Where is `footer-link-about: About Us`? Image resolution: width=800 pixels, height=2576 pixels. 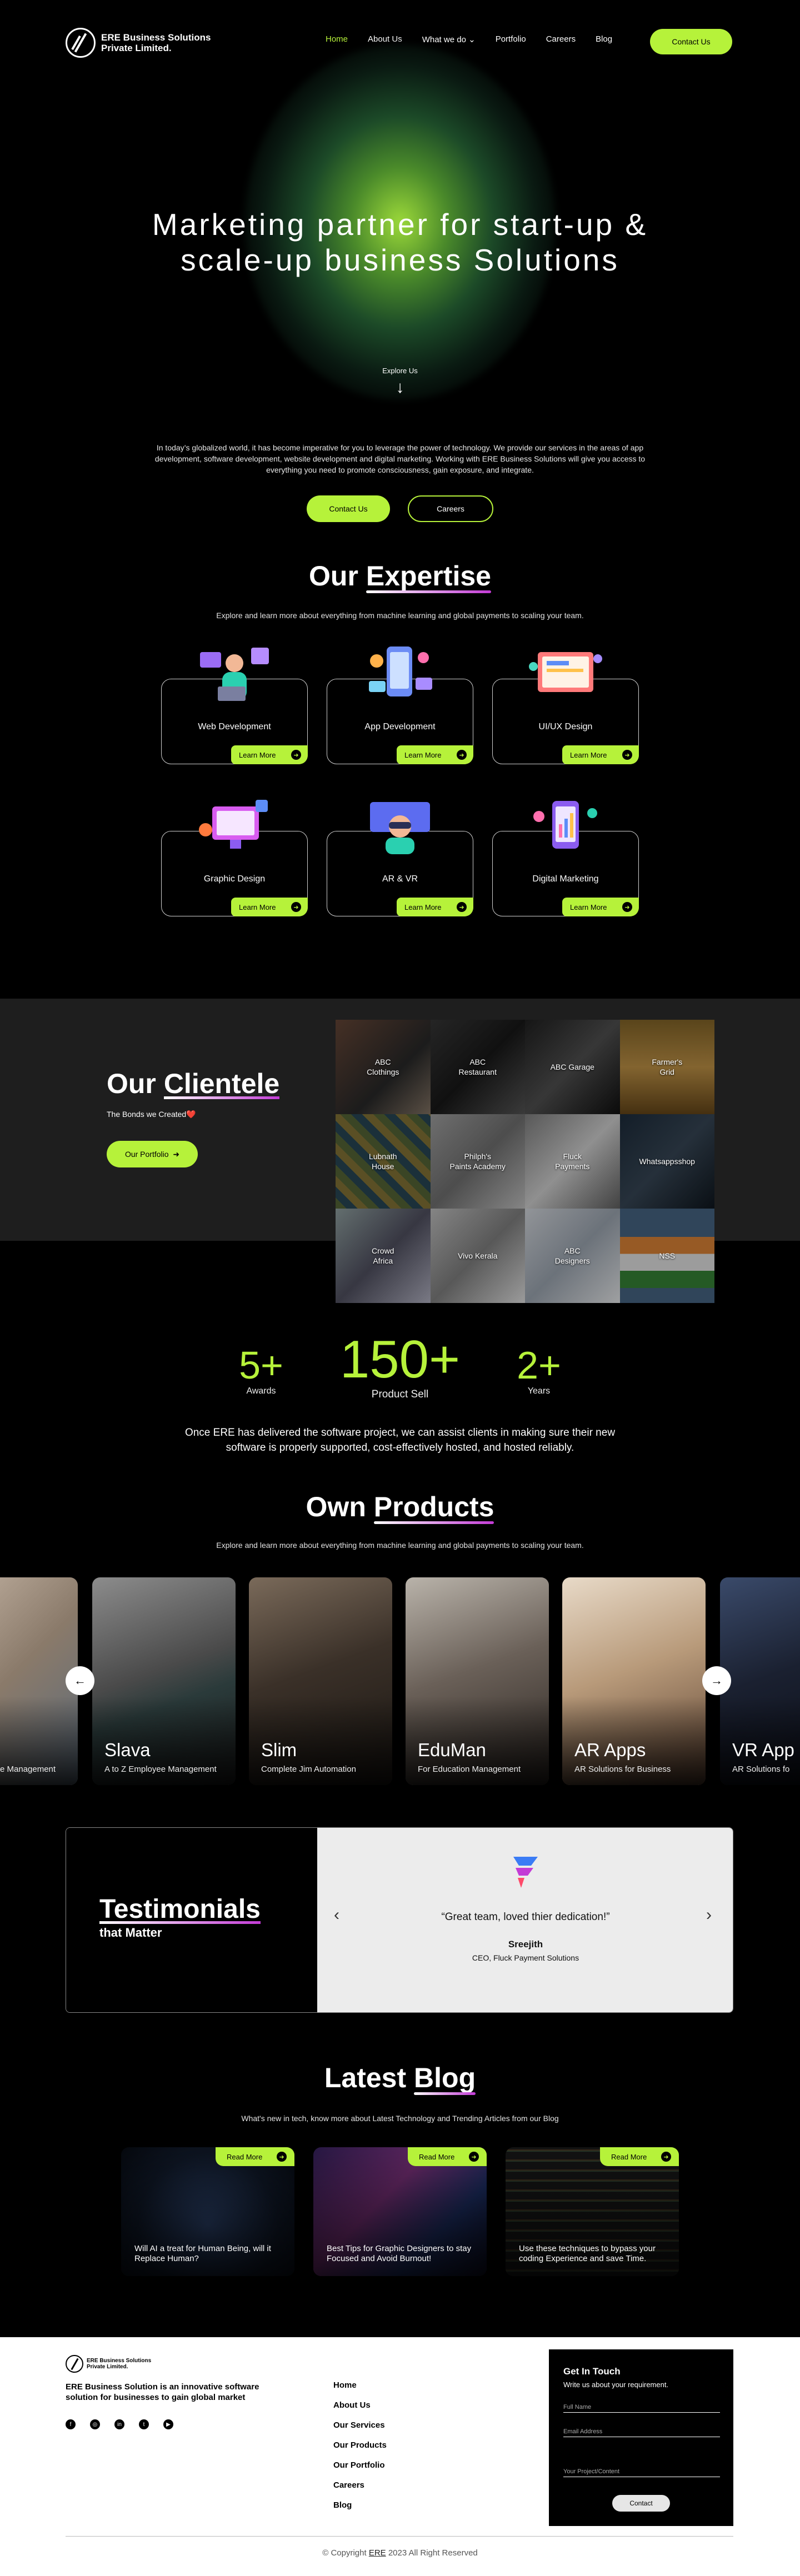
footer-link-about: About Us is located at coordinates (360, 2405).